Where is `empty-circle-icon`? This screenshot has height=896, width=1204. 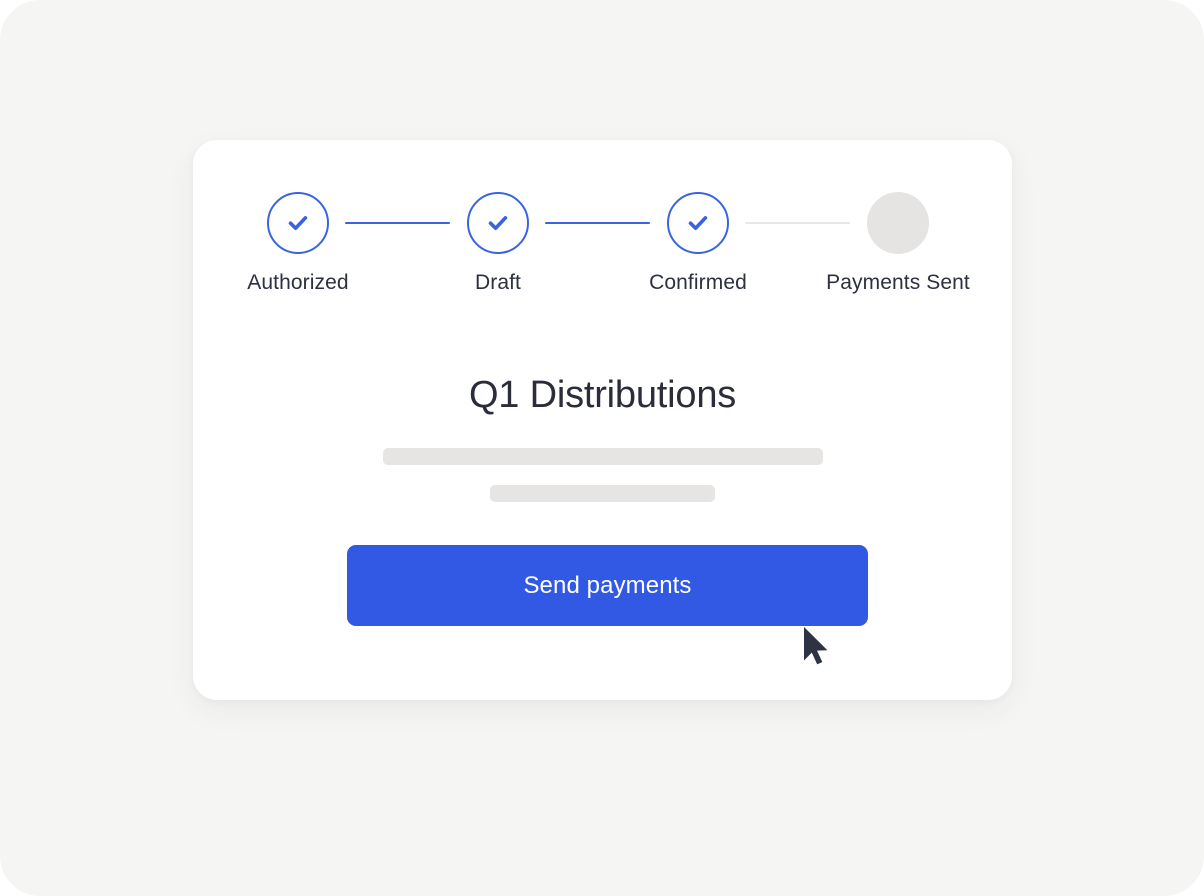 empty-circle-icon is located at coordinates (898, 223).